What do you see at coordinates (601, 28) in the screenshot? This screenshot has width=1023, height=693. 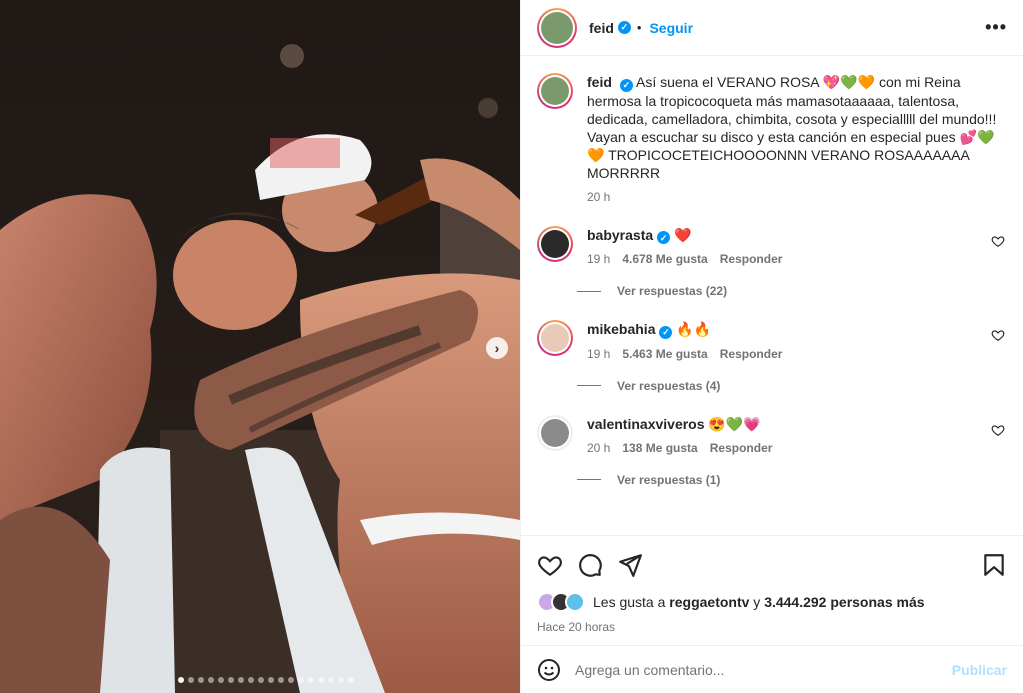 I see `author-username: feid` at bounding box center [601, 28].